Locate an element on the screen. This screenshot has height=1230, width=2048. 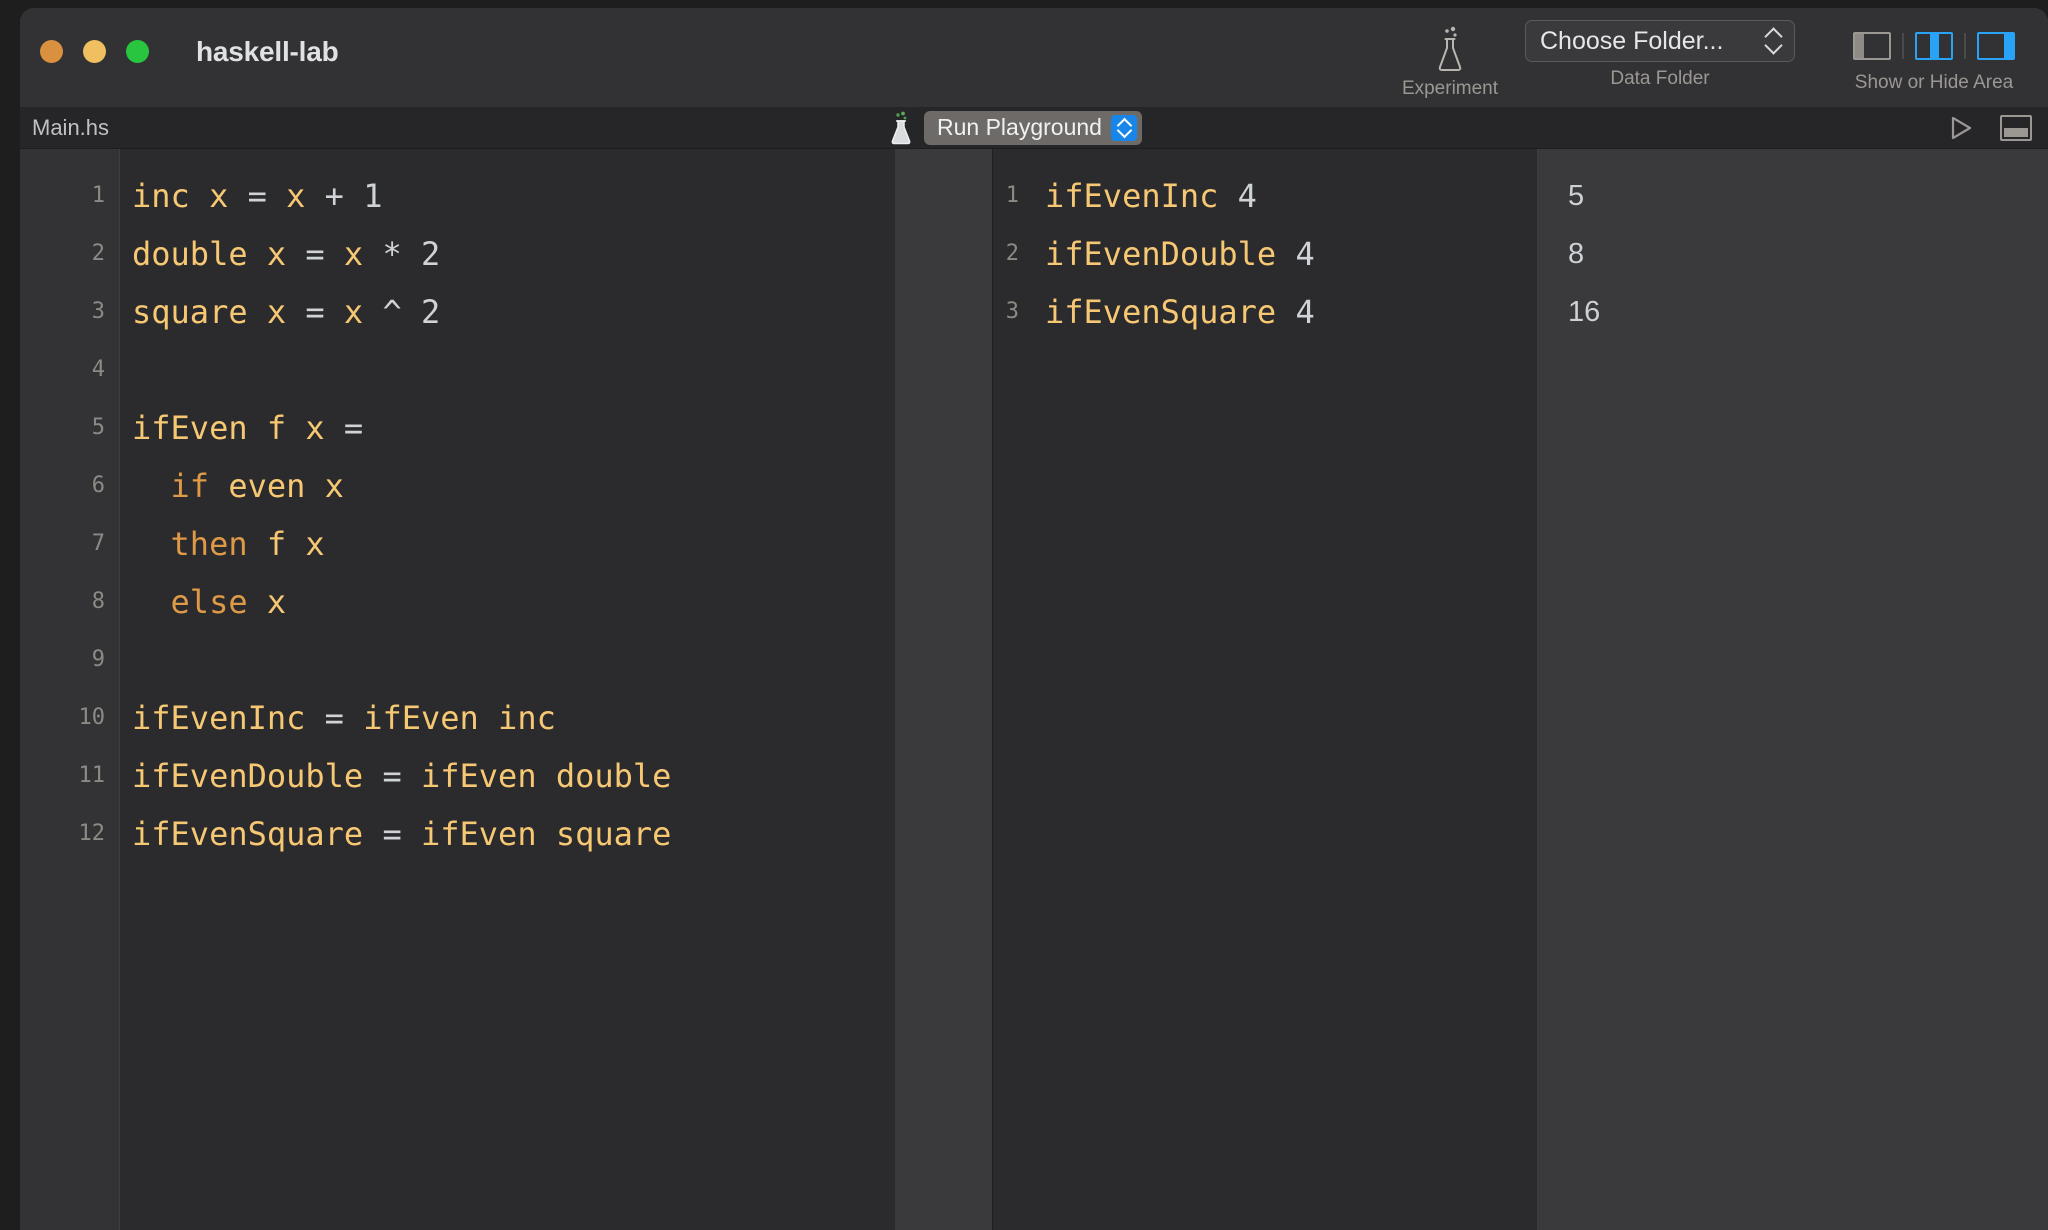
playground-header: Run Playground is located at coordinates (1464, 127).